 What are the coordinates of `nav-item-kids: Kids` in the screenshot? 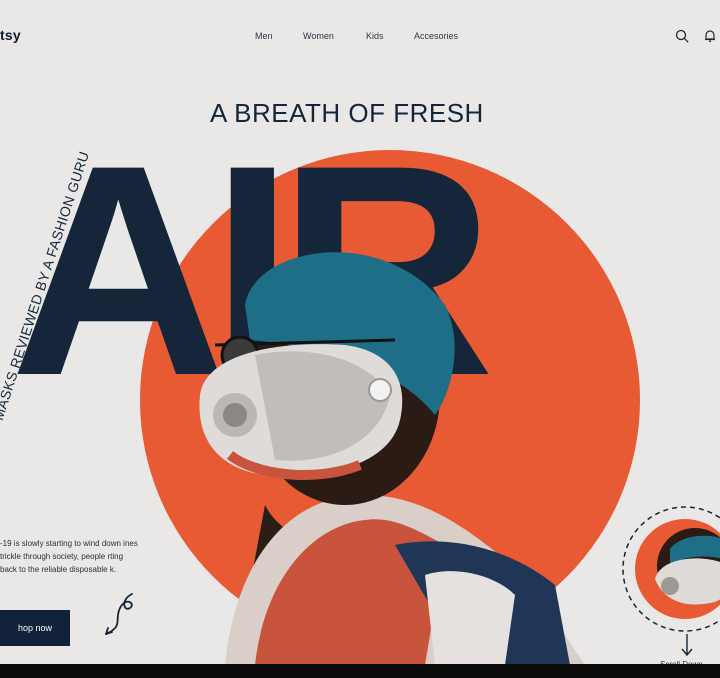 It's located at (390, 36).